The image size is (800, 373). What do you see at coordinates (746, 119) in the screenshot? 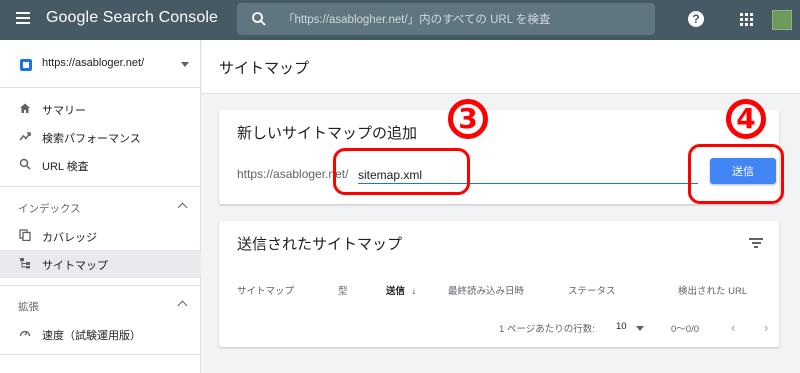
I see `annotation-label: 4` at bounding box center [746, 119].